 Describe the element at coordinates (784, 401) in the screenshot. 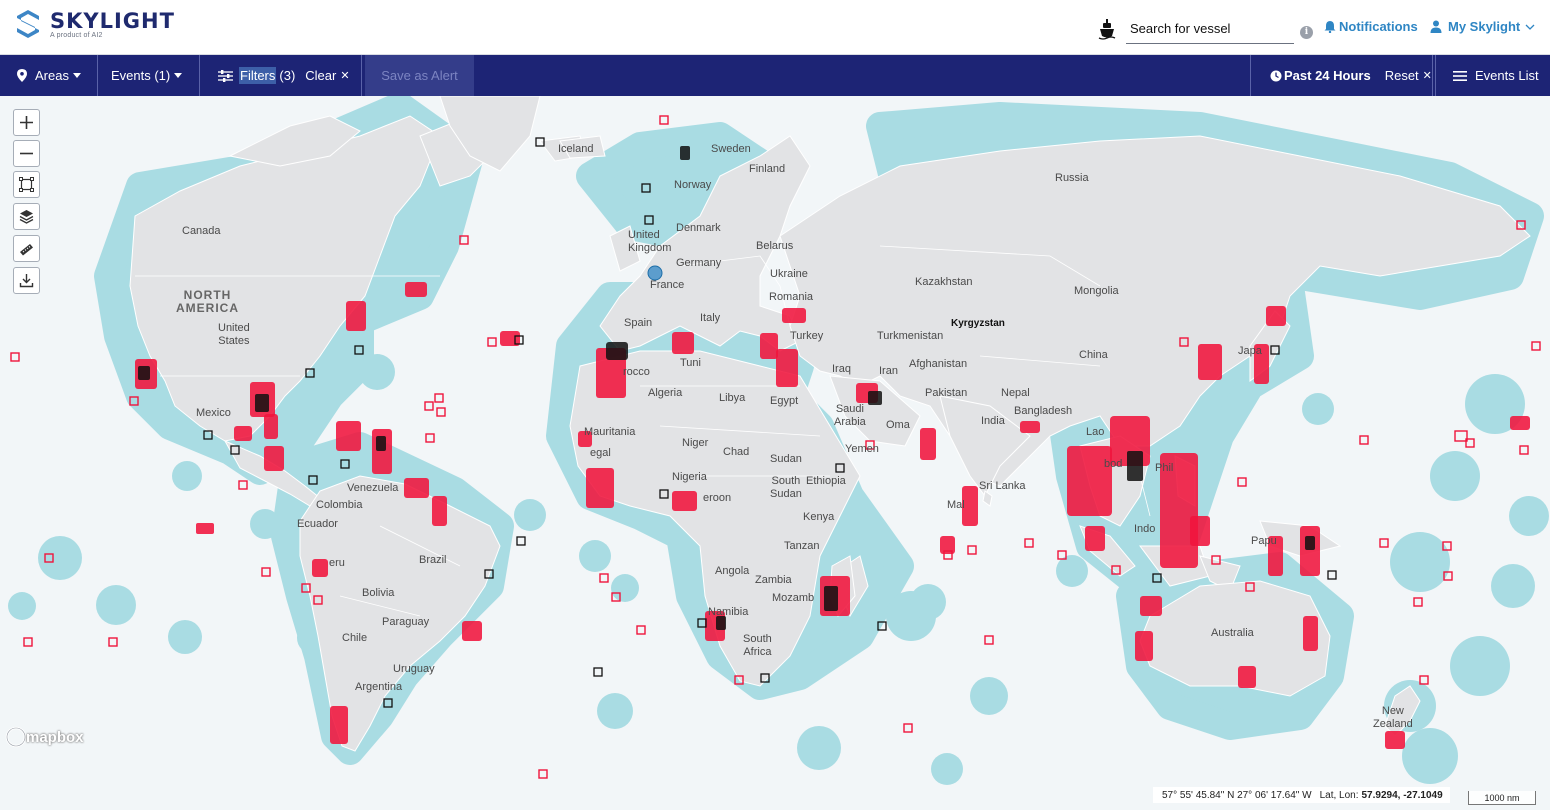

I see `label-egypt: Egypt` at that location.